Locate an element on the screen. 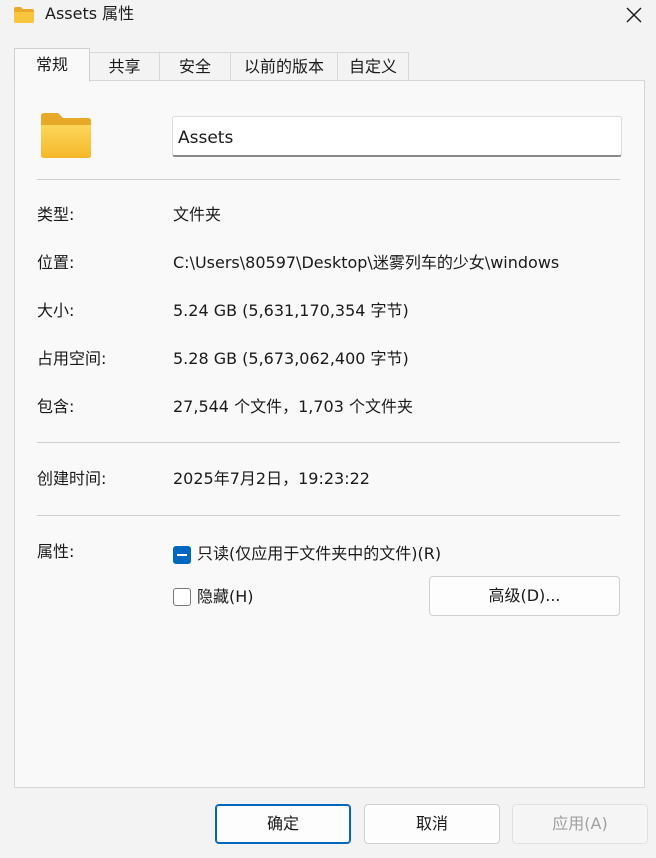  hidden-label: 隐藏(H) is located at coordinates (225, 597).